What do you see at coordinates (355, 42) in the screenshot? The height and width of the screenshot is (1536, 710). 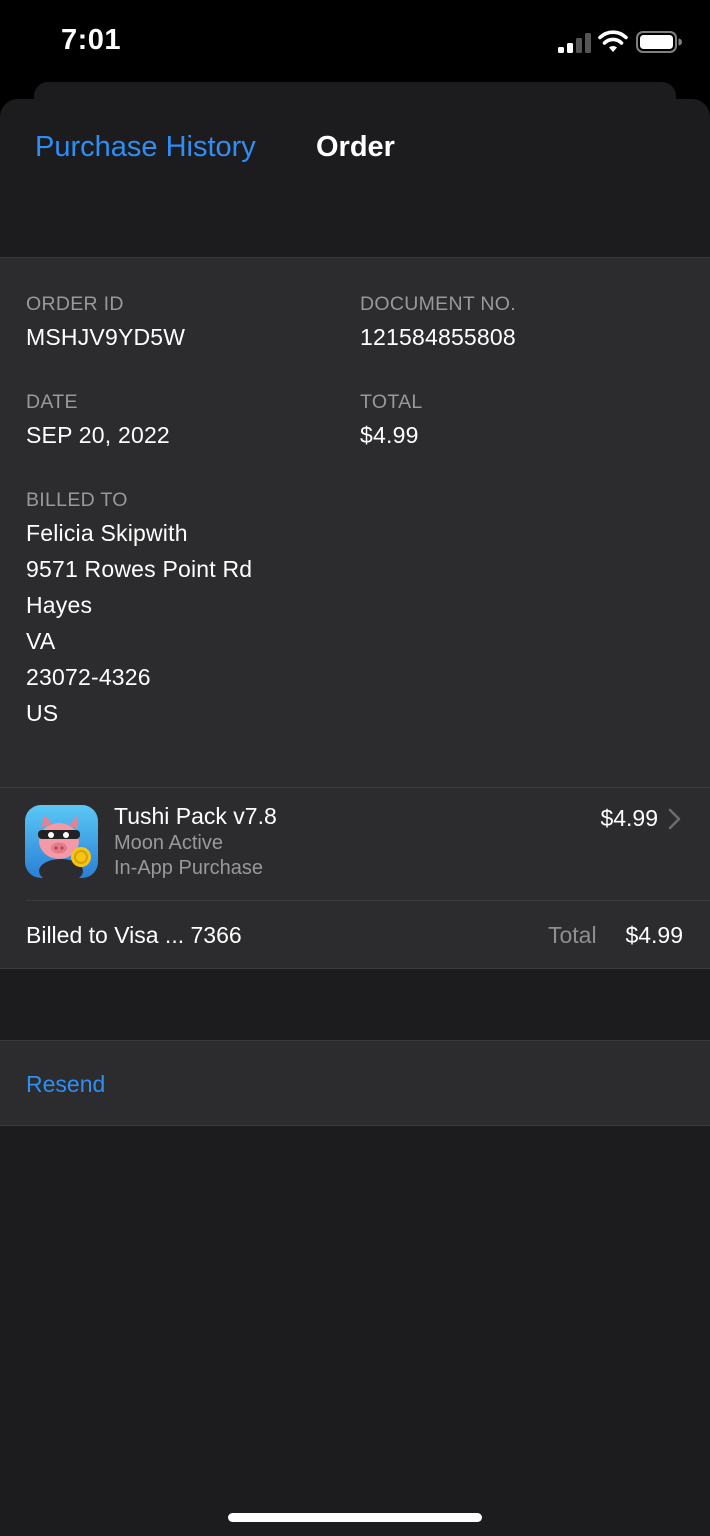 I see `status-bar: 7:01` at bounding box center [355, 42].